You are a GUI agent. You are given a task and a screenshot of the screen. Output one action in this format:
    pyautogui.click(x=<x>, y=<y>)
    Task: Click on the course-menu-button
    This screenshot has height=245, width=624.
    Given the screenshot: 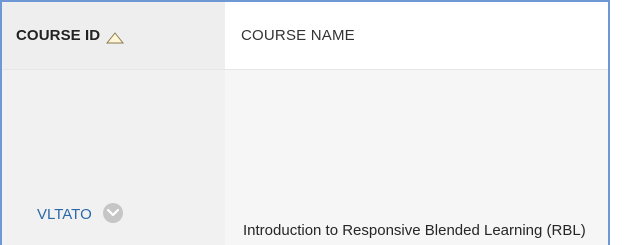 What is the action you would take?
    pyautogui.click(x=113, y=213)
    